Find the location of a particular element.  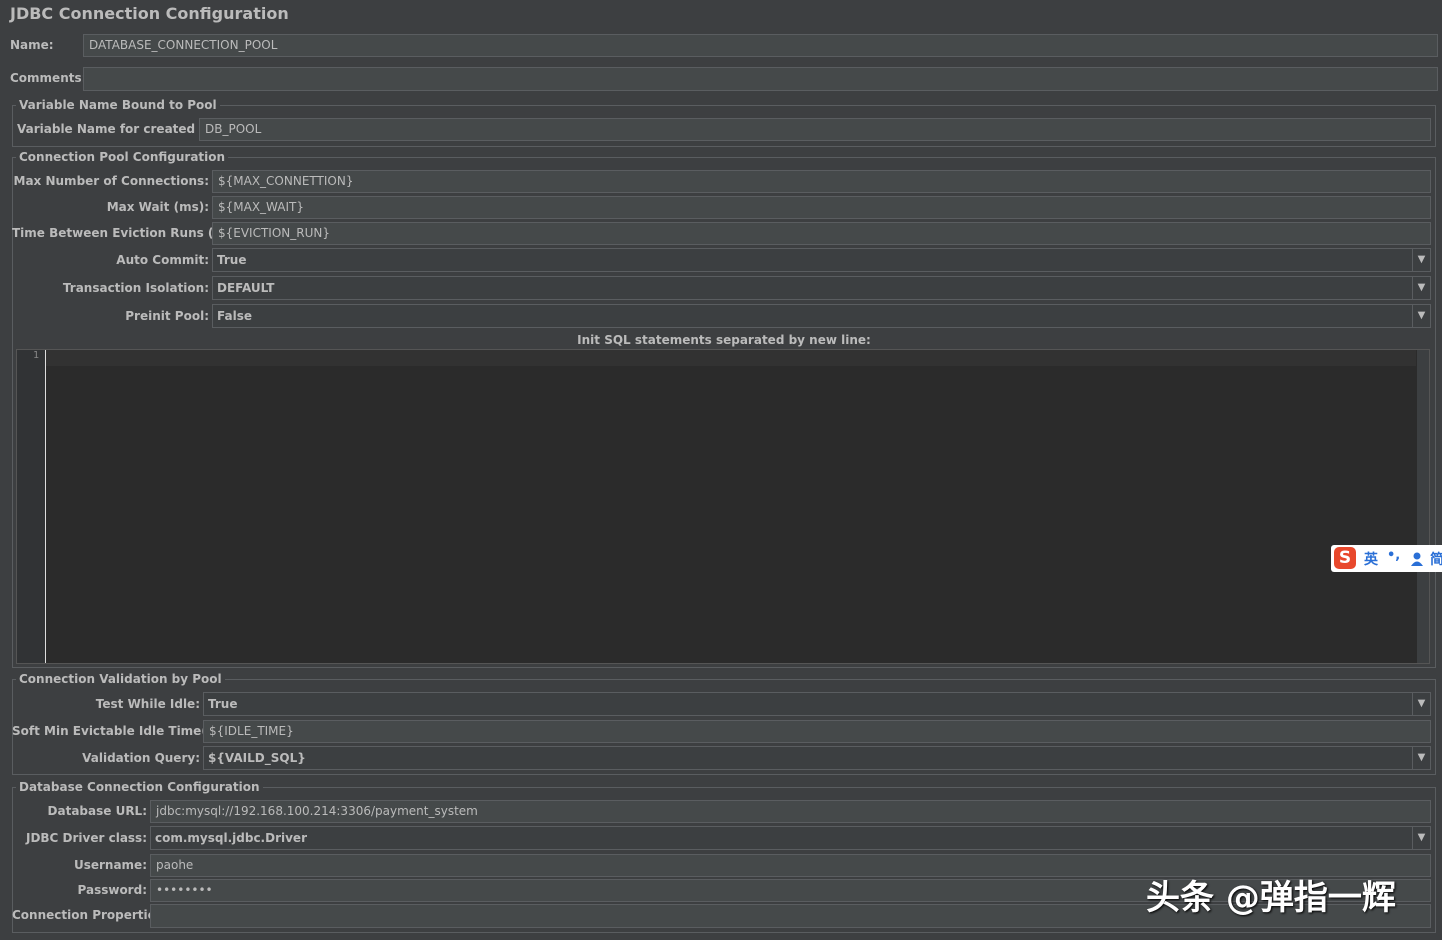

transaction-isolation-label: Transaction Isolation: is located at coordinates (135, 288).